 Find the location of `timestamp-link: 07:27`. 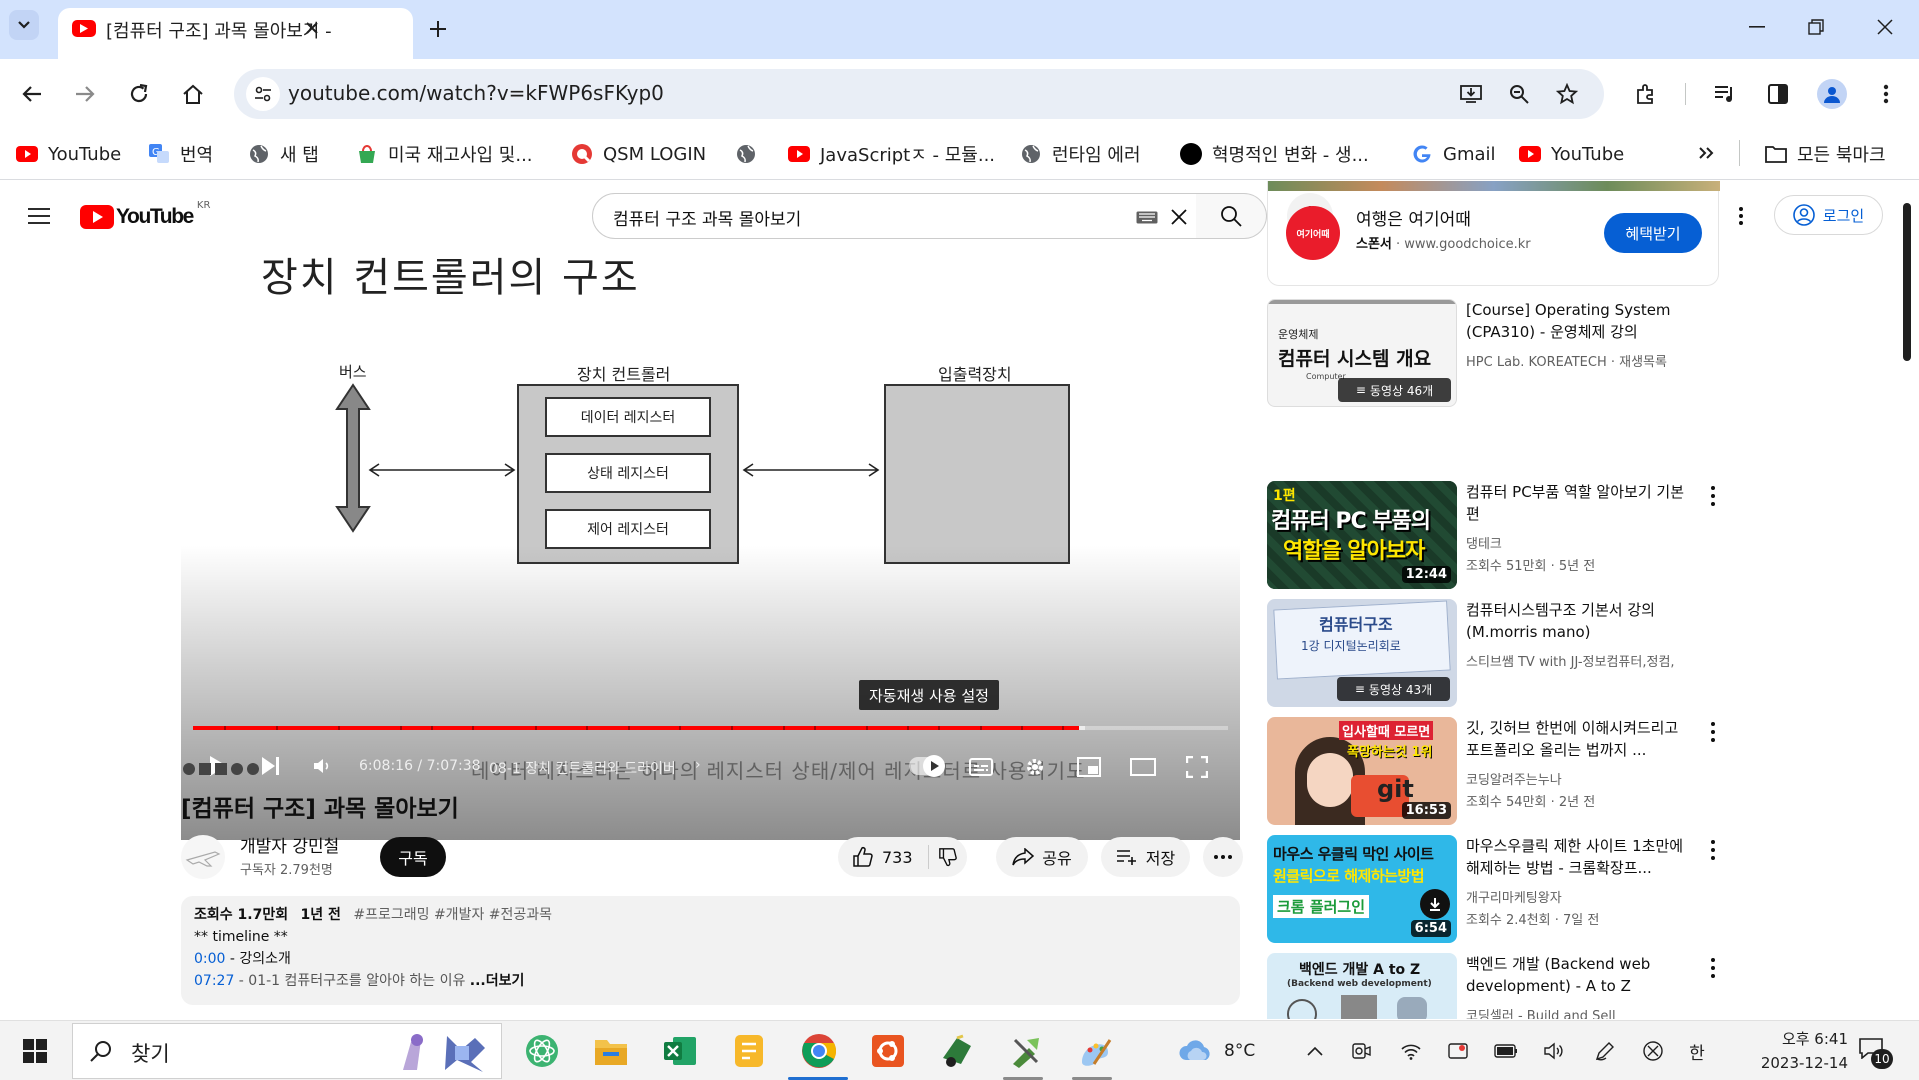

timestamp-link: 07:27 is located at coordinates (214, 981).